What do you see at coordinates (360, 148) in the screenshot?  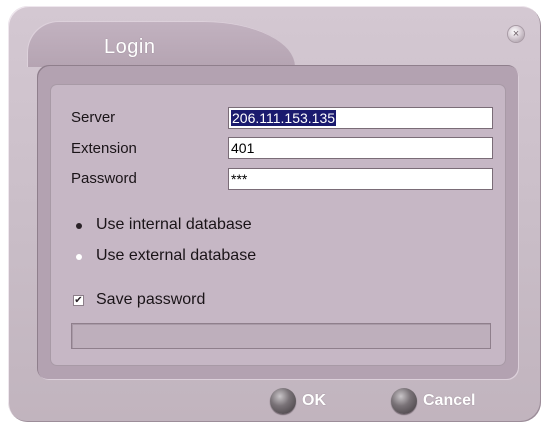 I see `extension-input: 401` at bounding box center [360, 148].